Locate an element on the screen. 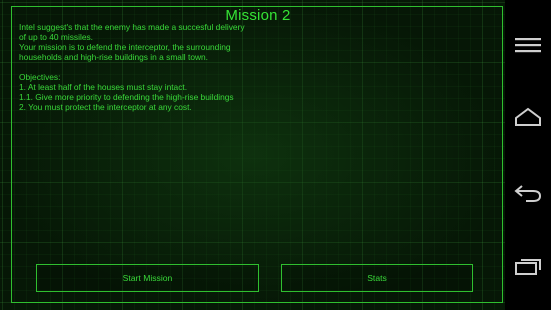 This screenshot has width=551, height=310. stats-button: Stats is located at coordinates (377, 278).